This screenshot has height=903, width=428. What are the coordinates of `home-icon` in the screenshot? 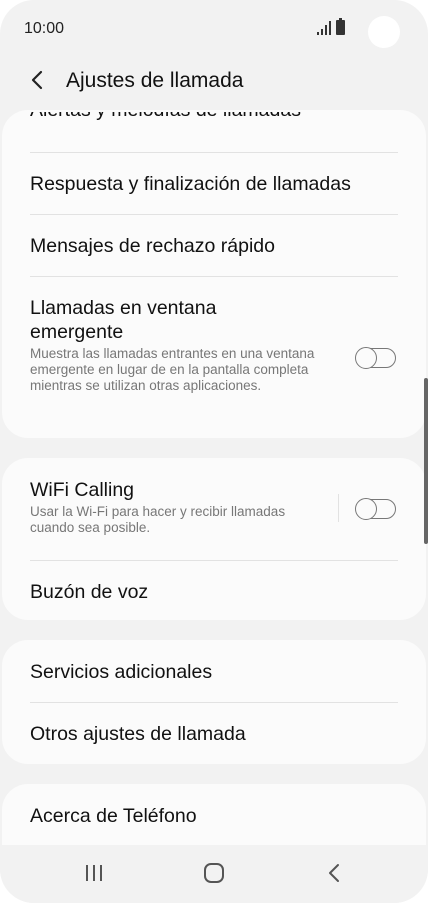 It's located at (214, 874).